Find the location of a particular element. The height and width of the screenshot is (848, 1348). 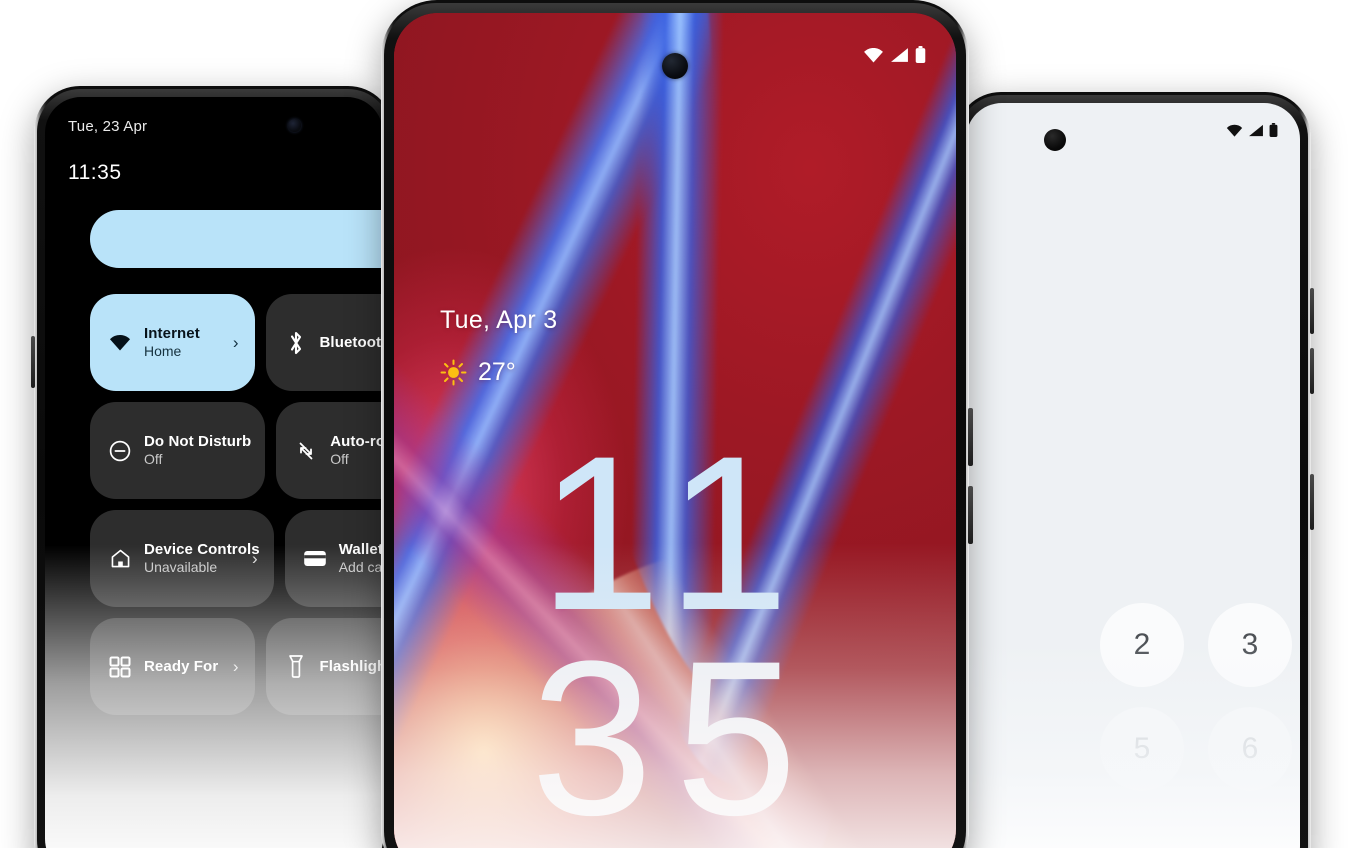

tile-label: Do Not Disturb is located at coordinates (198, 441).